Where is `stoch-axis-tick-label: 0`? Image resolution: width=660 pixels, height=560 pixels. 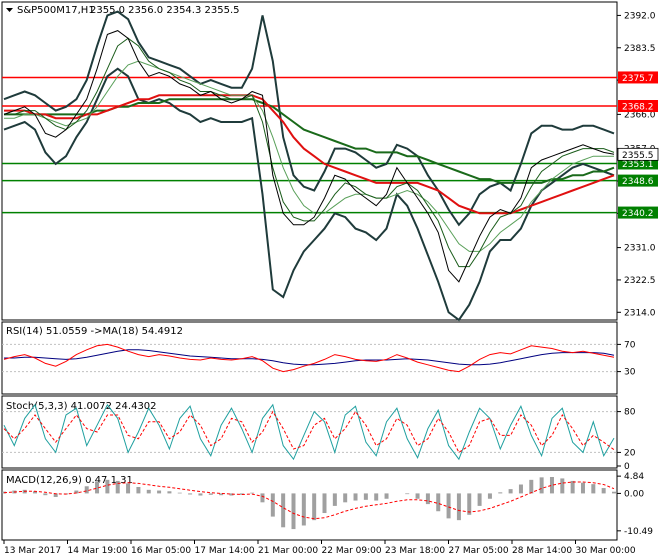 stoch-axis-tick-label: 0 is located at coordinates (627, 467).